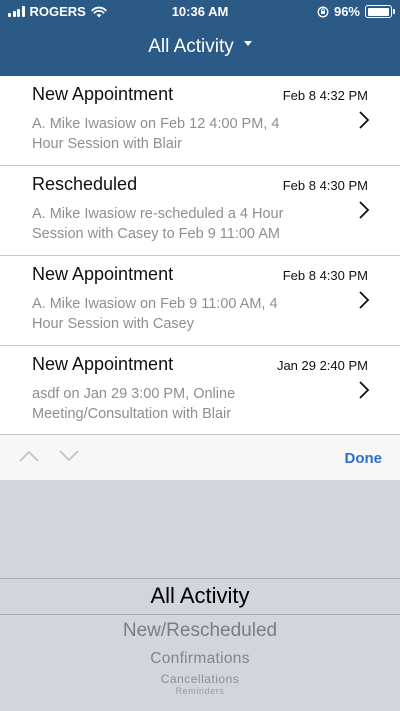  Describe the element at coordinates (200, 679) in the screenshot. I see `picker-option: Cancellations` at that location.